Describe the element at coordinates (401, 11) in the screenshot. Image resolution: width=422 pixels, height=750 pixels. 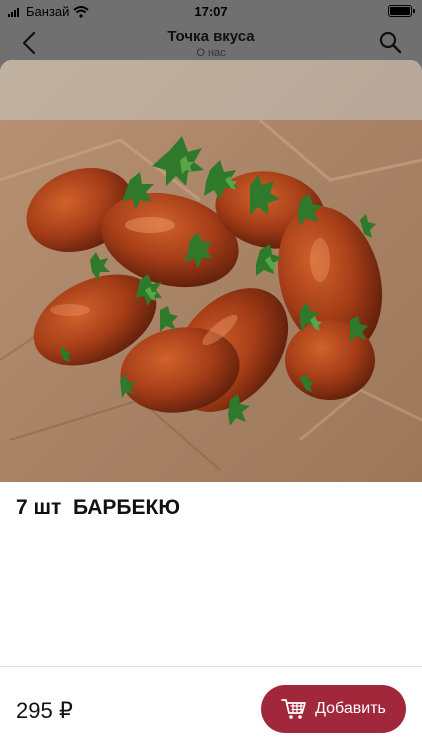
I see `battery-icon` at that location.